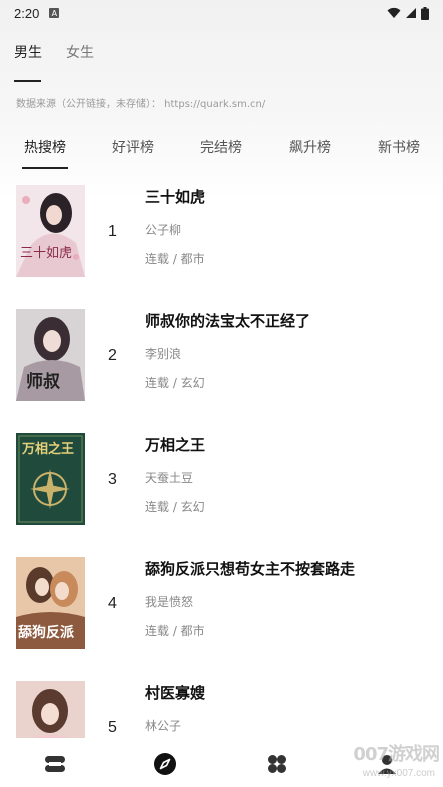 This screenshot has width=443, height=787. What do you see at coordinates (50, 231) in the screenshot?
I see `book-cover: 三十如虎` at bounding box center [50, 231].